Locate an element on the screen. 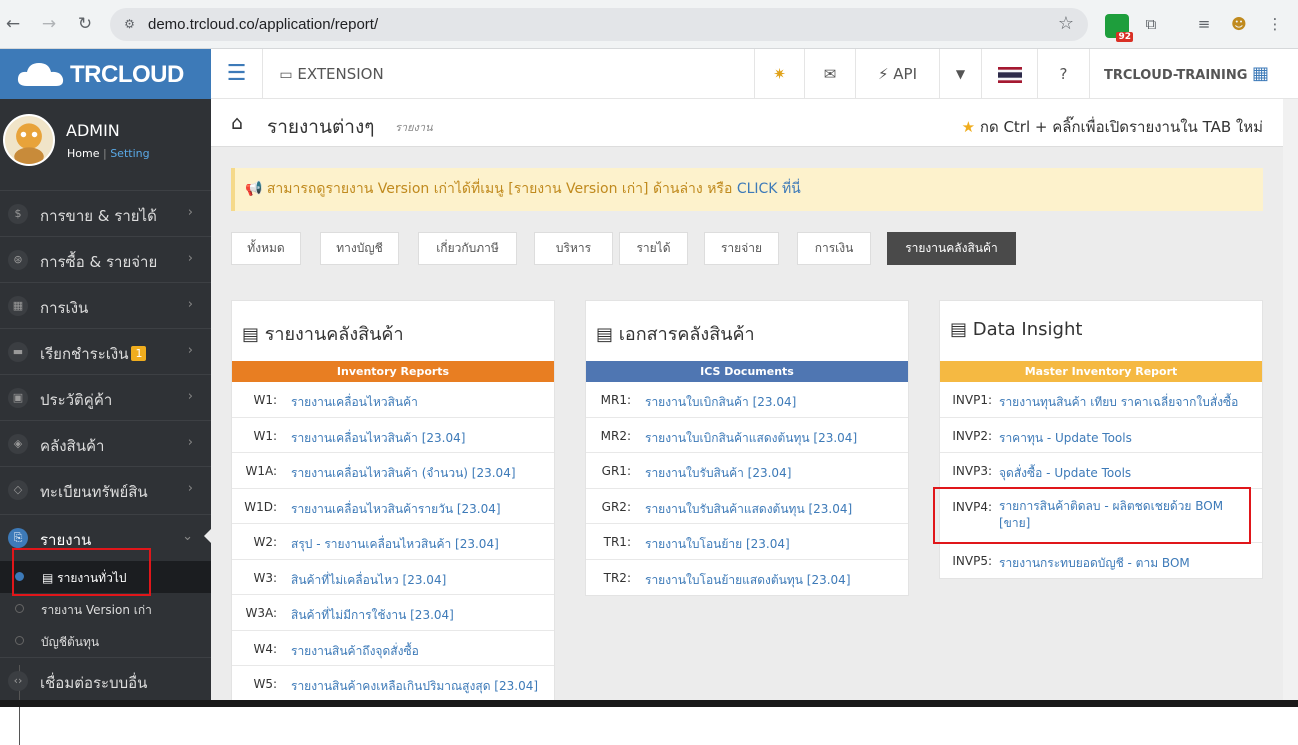 The height and width of the screenshot is (745, 1298). report-row: W1D: รายงานเคลื่อนไหวสินค้ารายวัน [23.04] is located at coordinates (393, 506).